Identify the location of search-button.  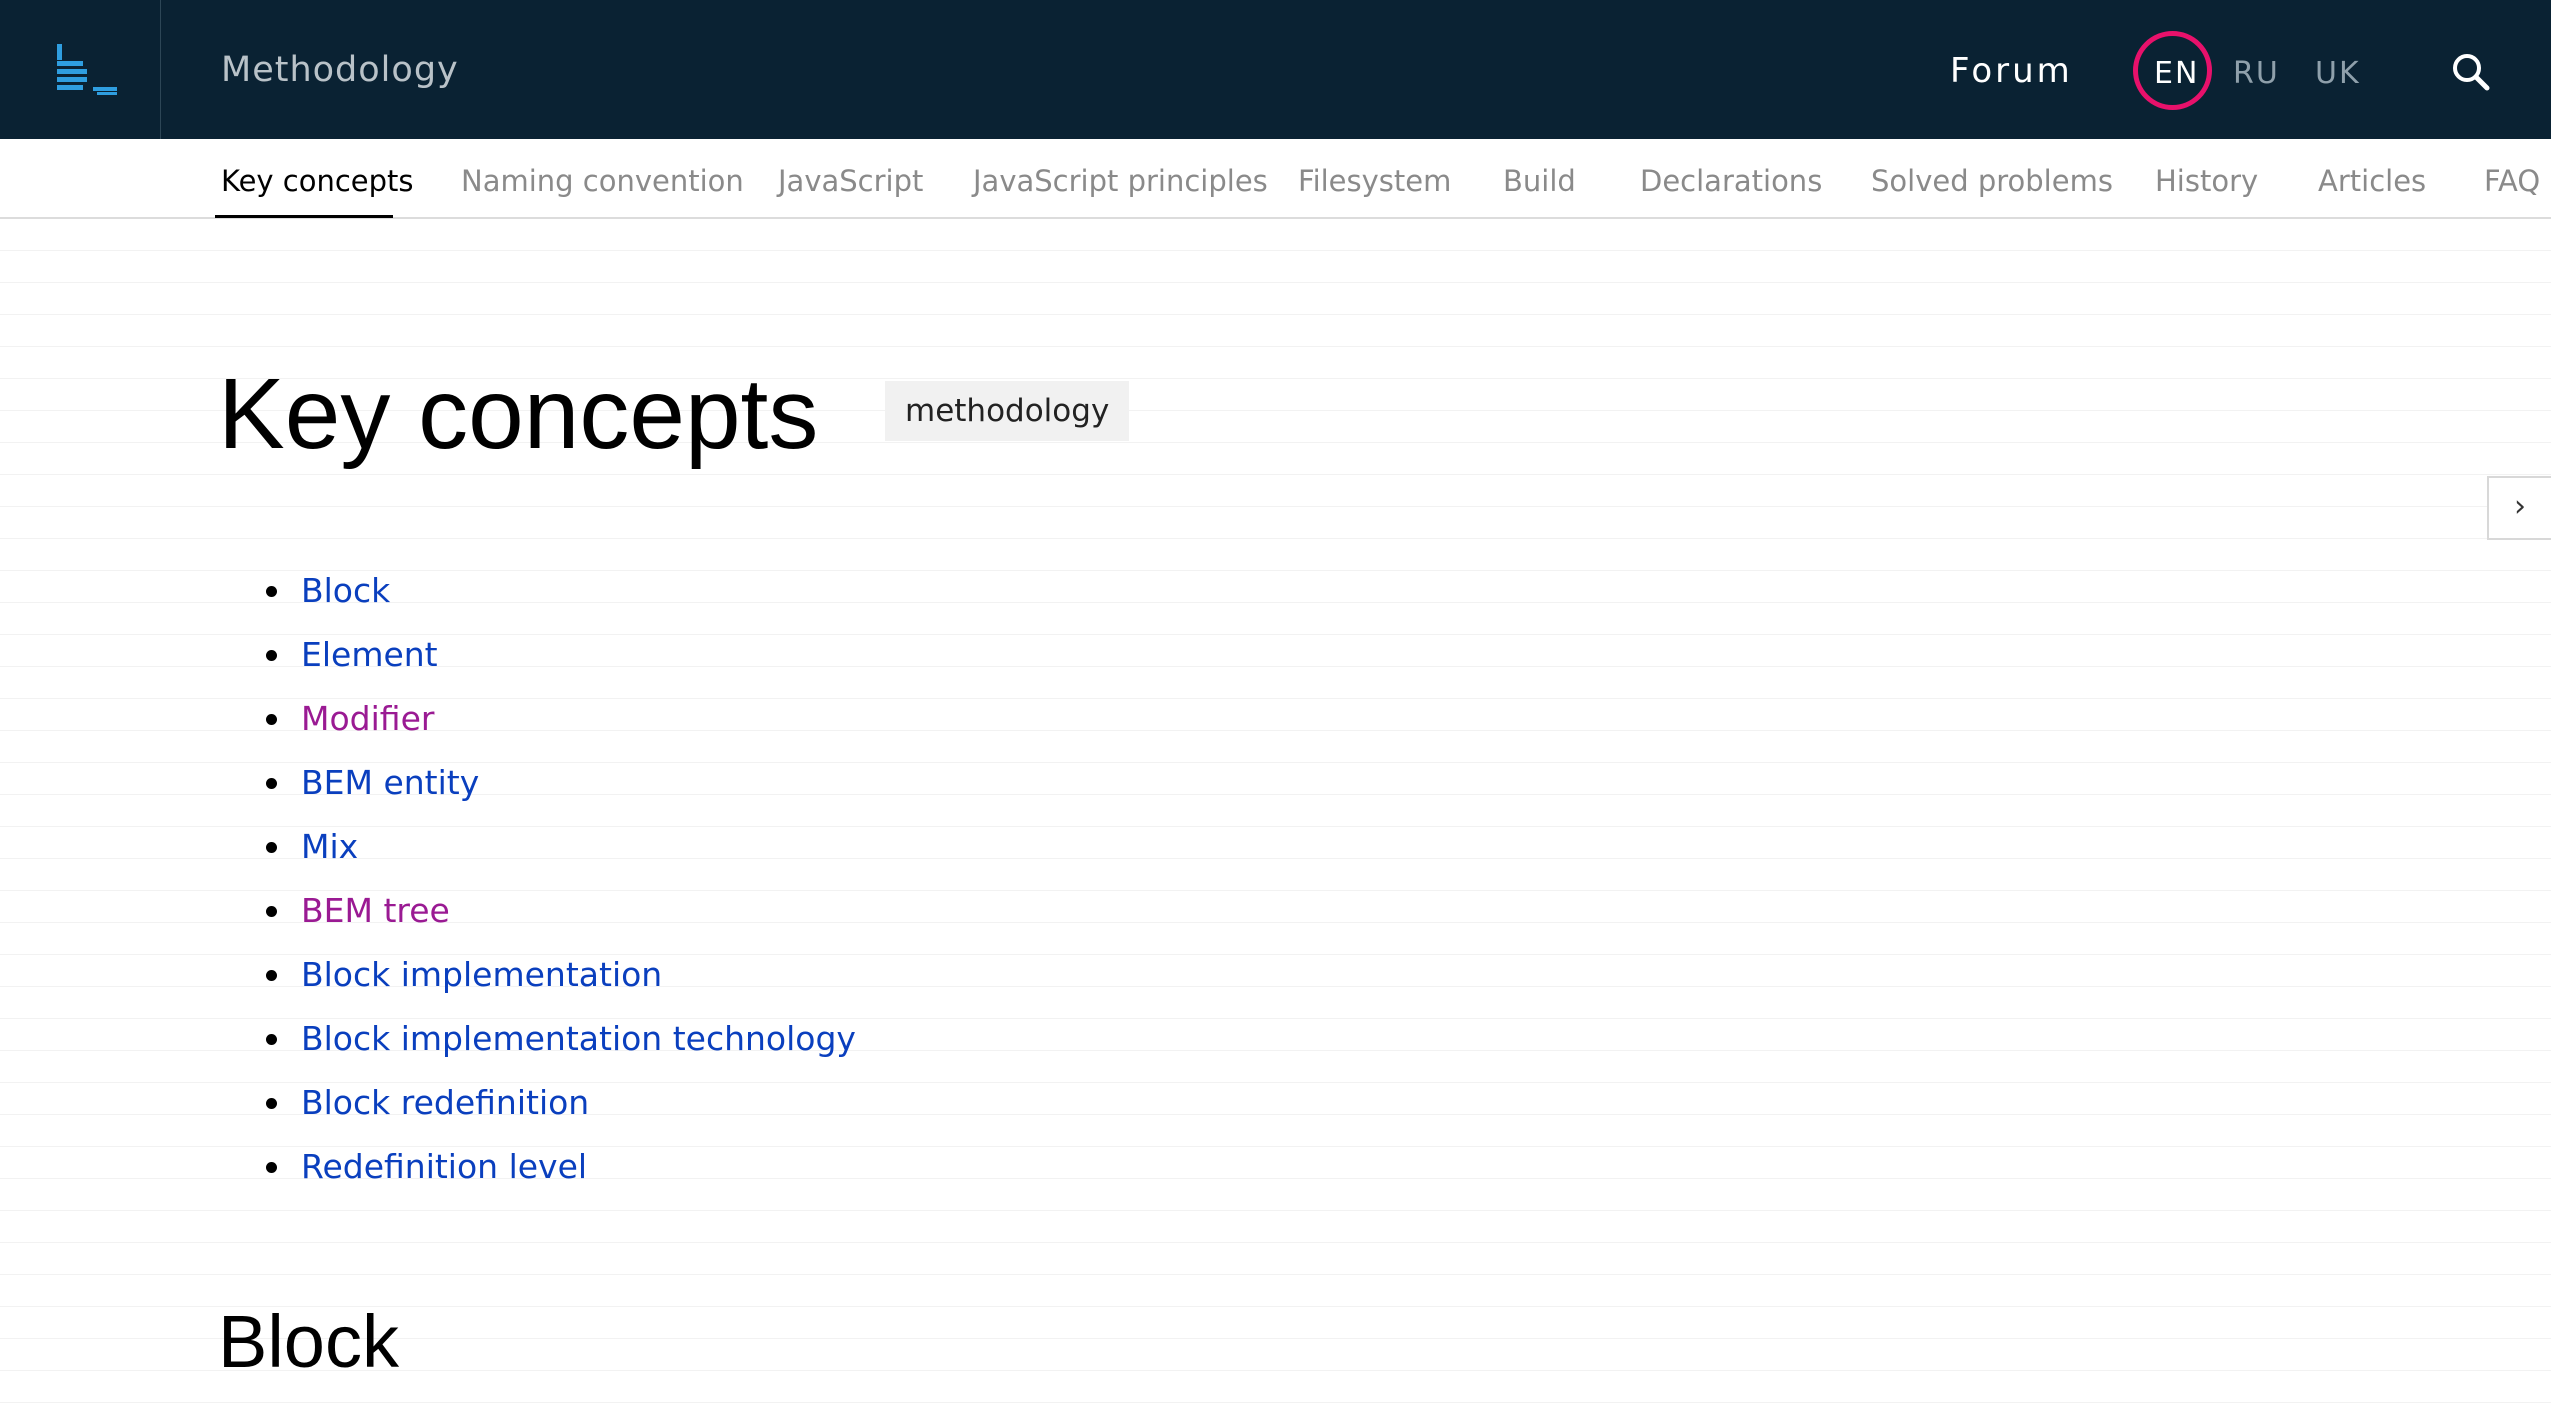
(2471, 72).